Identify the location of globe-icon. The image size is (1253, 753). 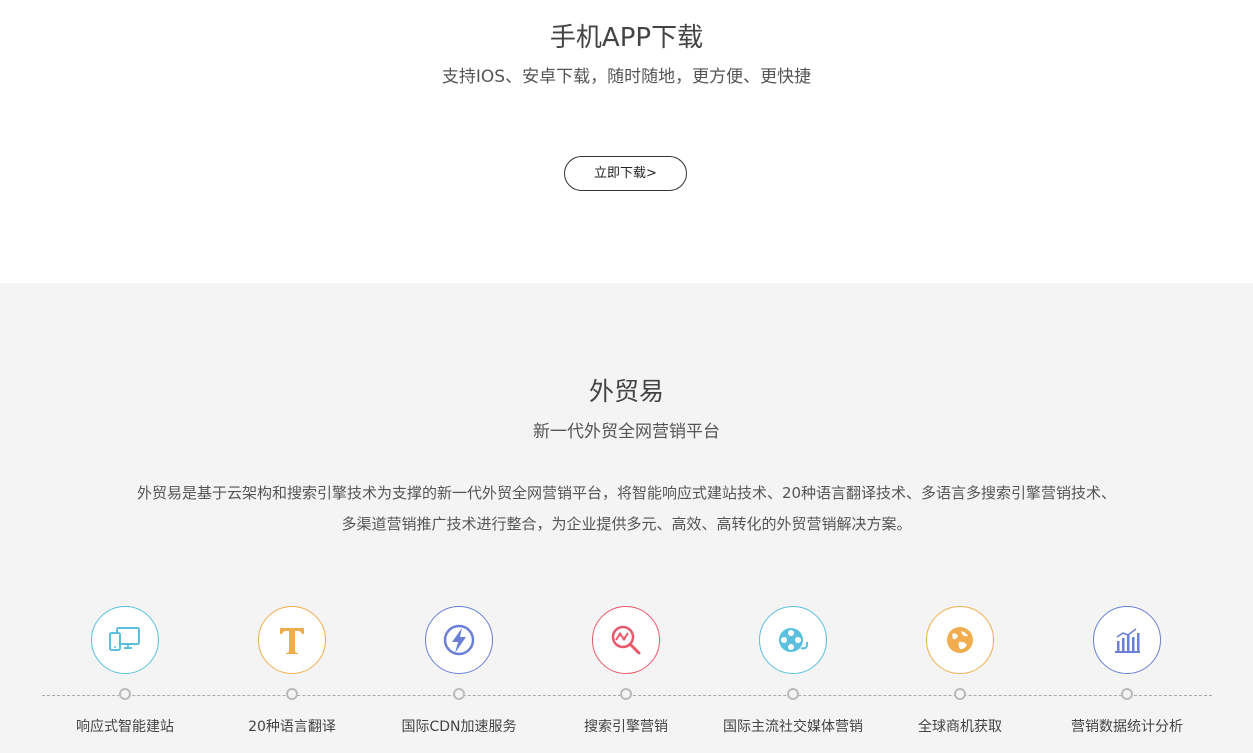
(960, 640).